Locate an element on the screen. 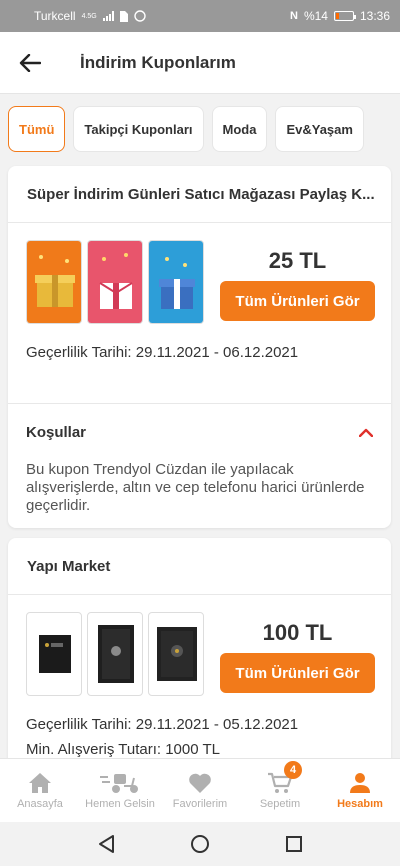 The height and width of the screenshot is (866, 400). chip-follower-coupons: Takipçi Kuponları is located at coordinates (138, 129).